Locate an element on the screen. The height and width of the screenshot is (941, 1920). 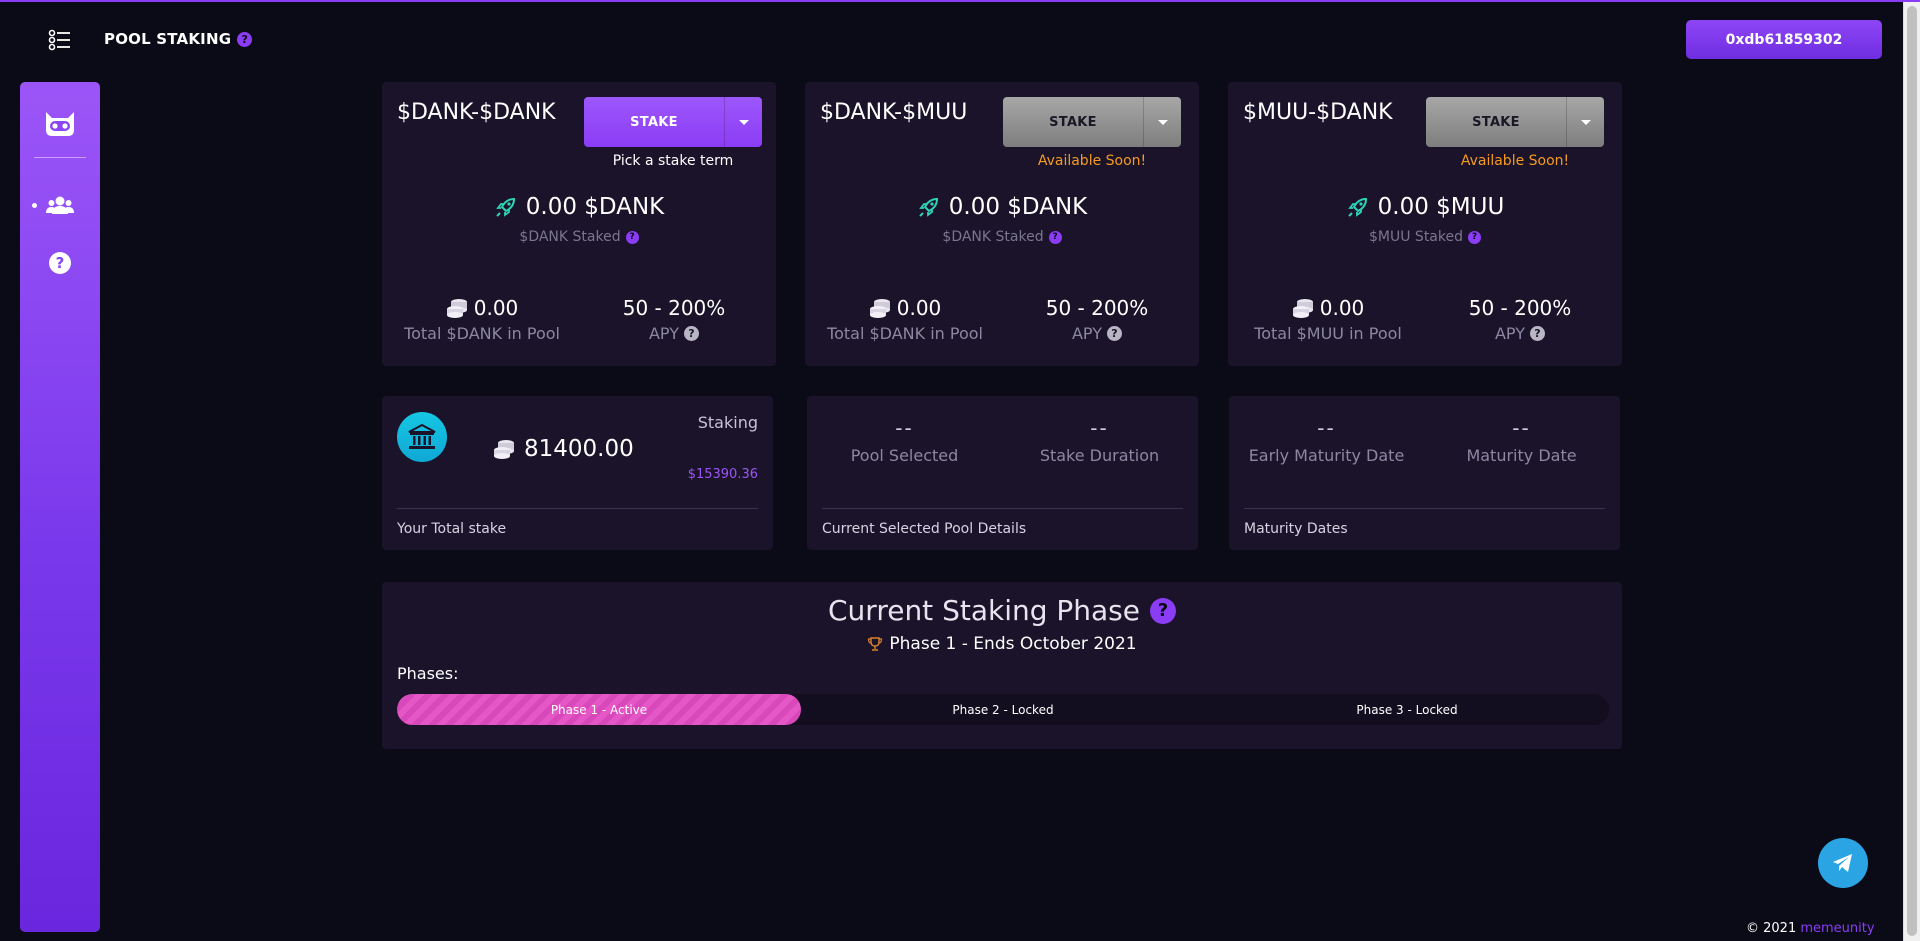
stake-duration-label: Stake Duration is located at coordinates (1099, 455).